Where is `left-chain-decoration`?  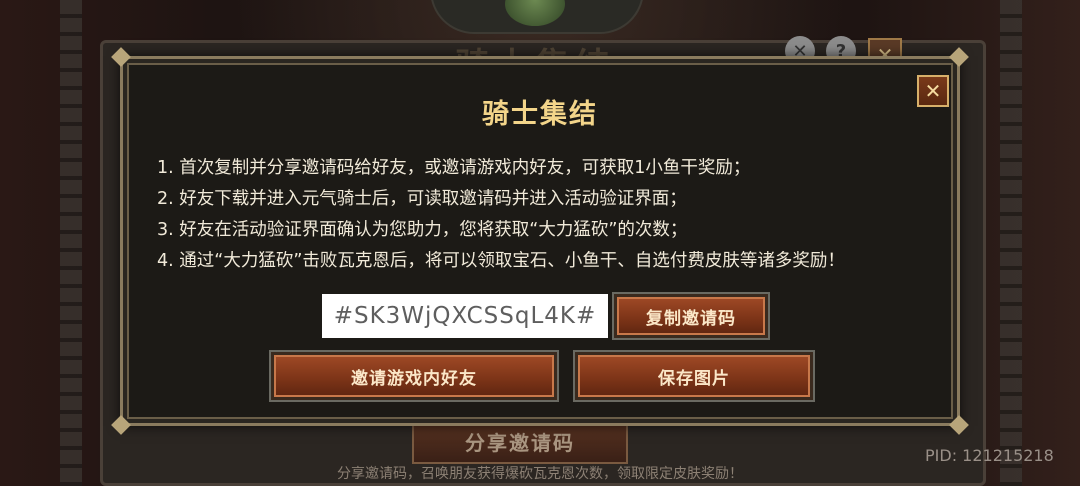 left-chain-decoration is located at coordinates (71, 243).